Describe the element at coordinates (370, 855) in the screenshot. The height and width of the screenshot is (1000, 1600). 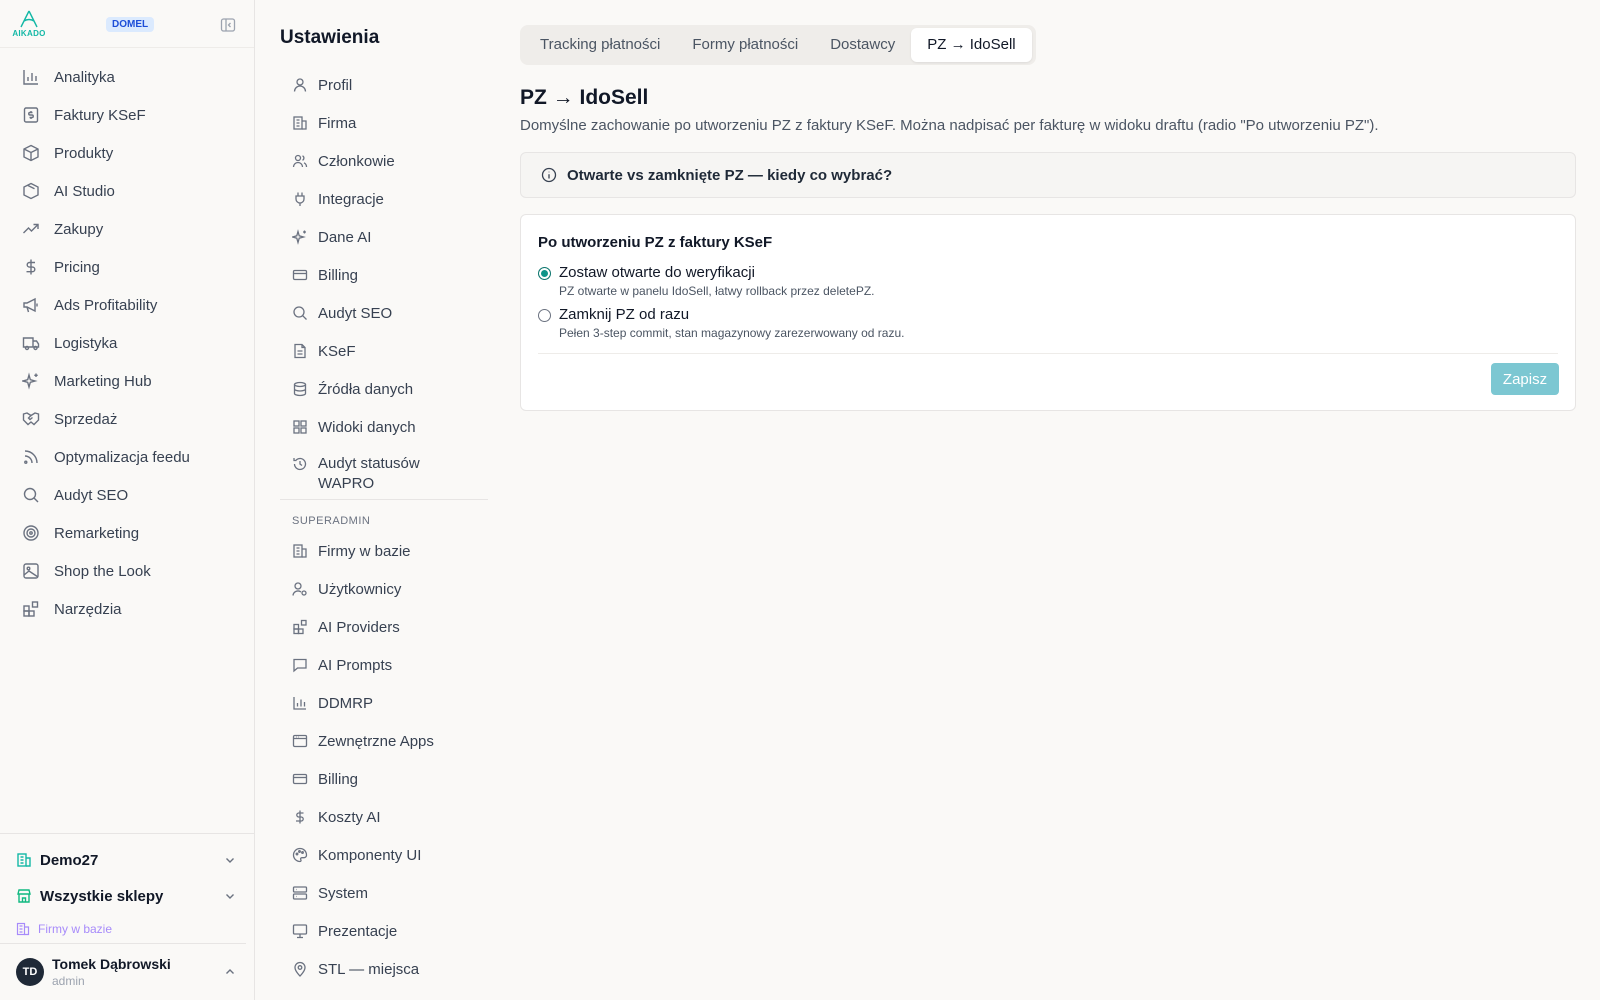
I see `settings-item-label: Komponenty UI` at that location.